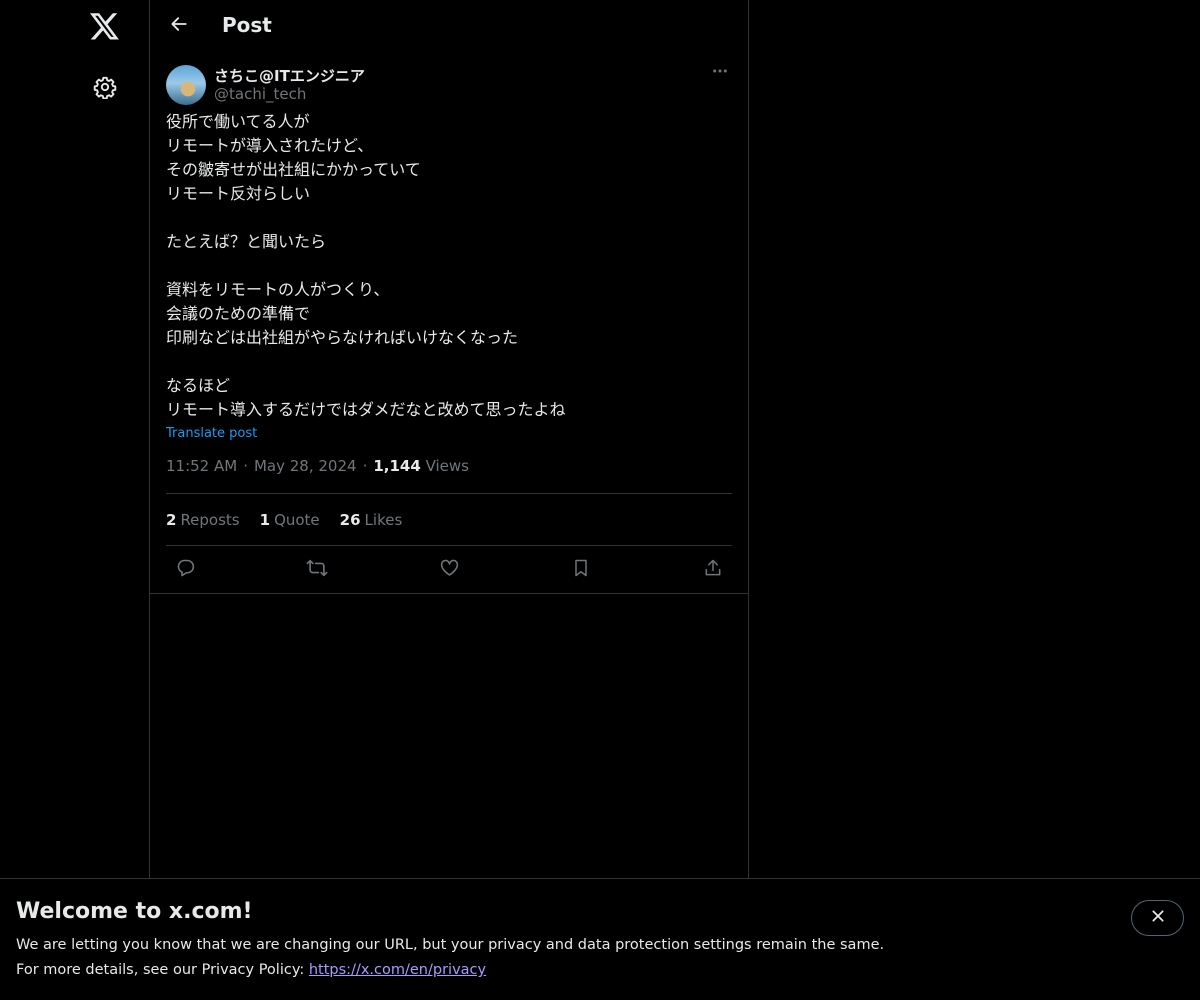 This screenshot has width=1200, height=1000. What do you see at coordinates (186, 85) in the screenshot?
I see `avatar` at bounding box center [186, 85].